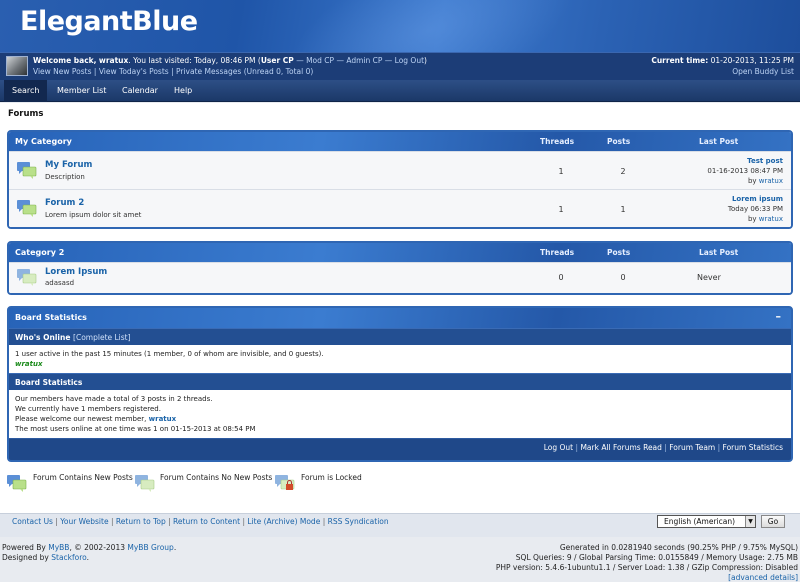 The image size is (800, 582). Describe the element at coordinates (194, 60) in the screenshot. I see `last-visit: . You last visited: Today, 08:46 PM (` at that location.